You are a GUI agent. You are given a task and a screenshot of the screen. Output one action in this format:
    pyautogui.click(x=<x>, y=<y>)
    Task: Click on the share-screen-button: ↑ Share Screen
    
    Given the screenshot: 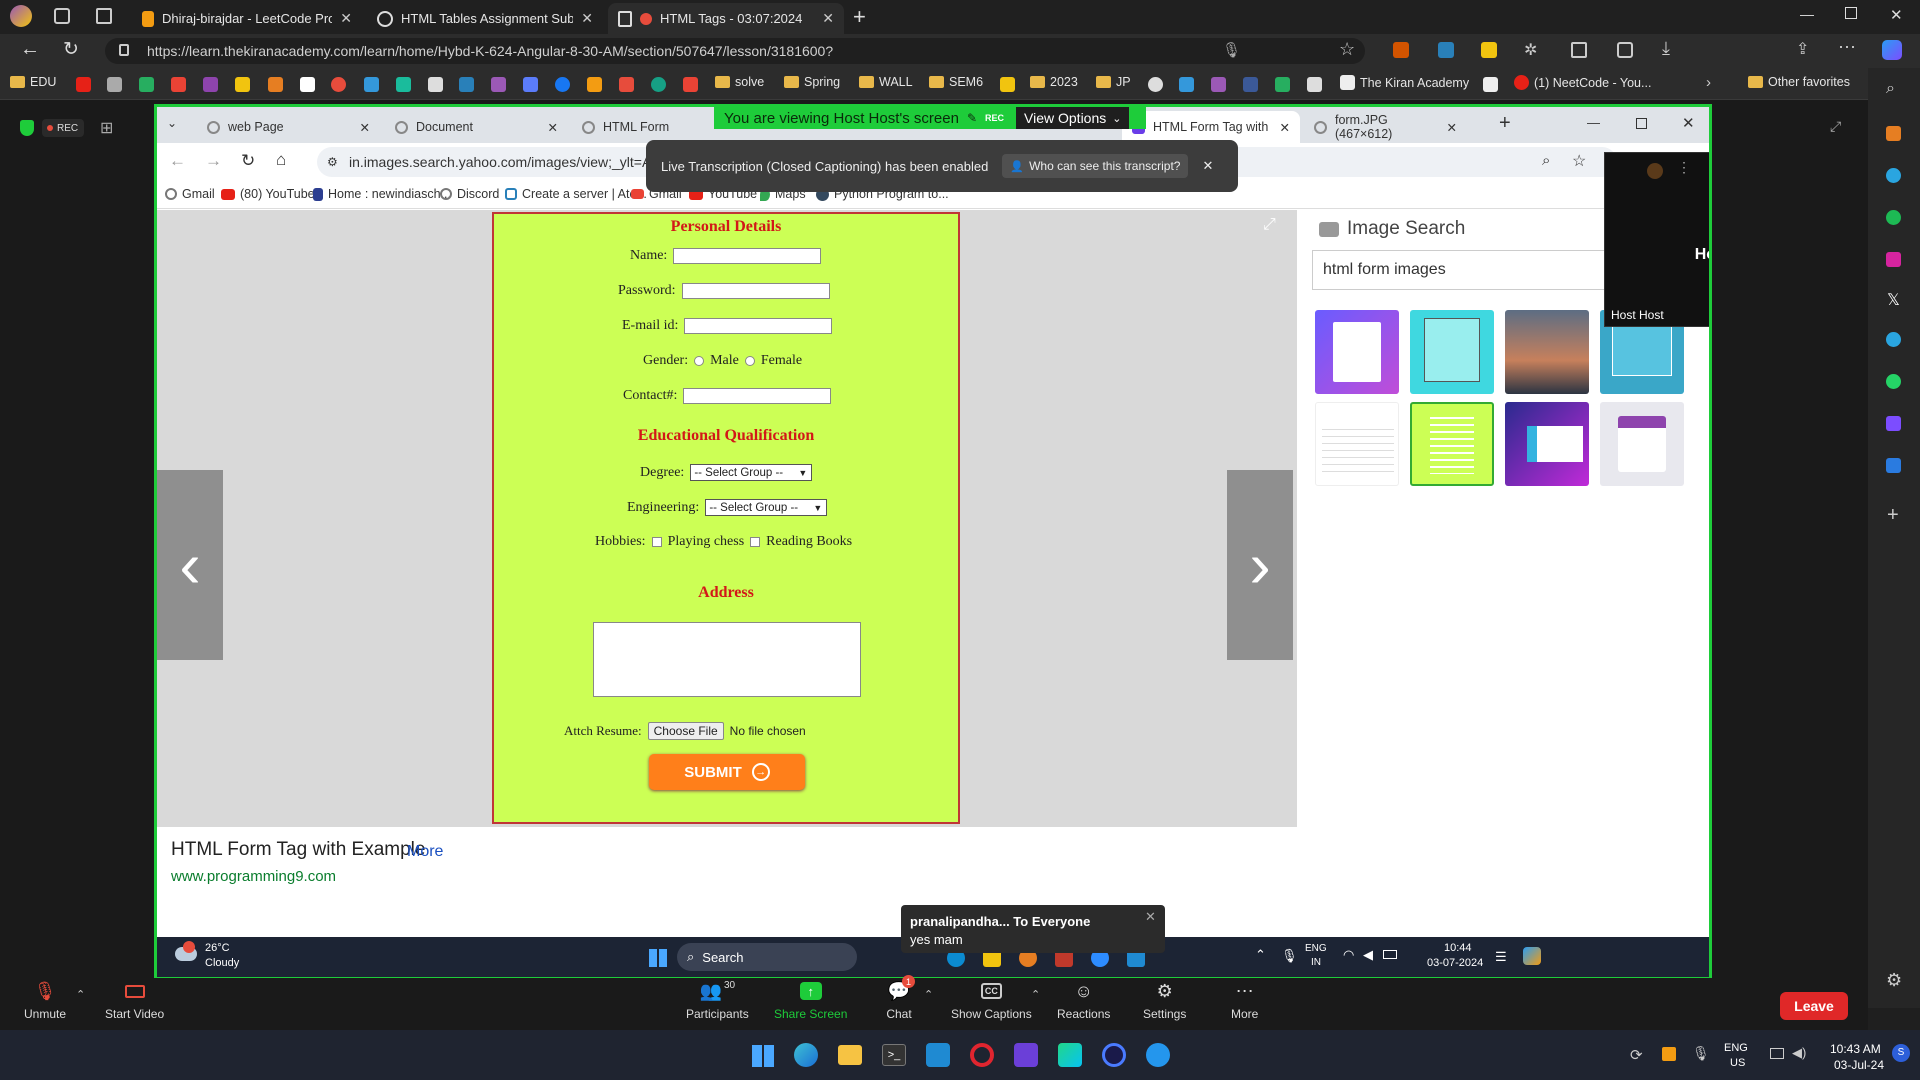 What is the action you would take?
    pyautogui.click(x=810, y=1001)
    